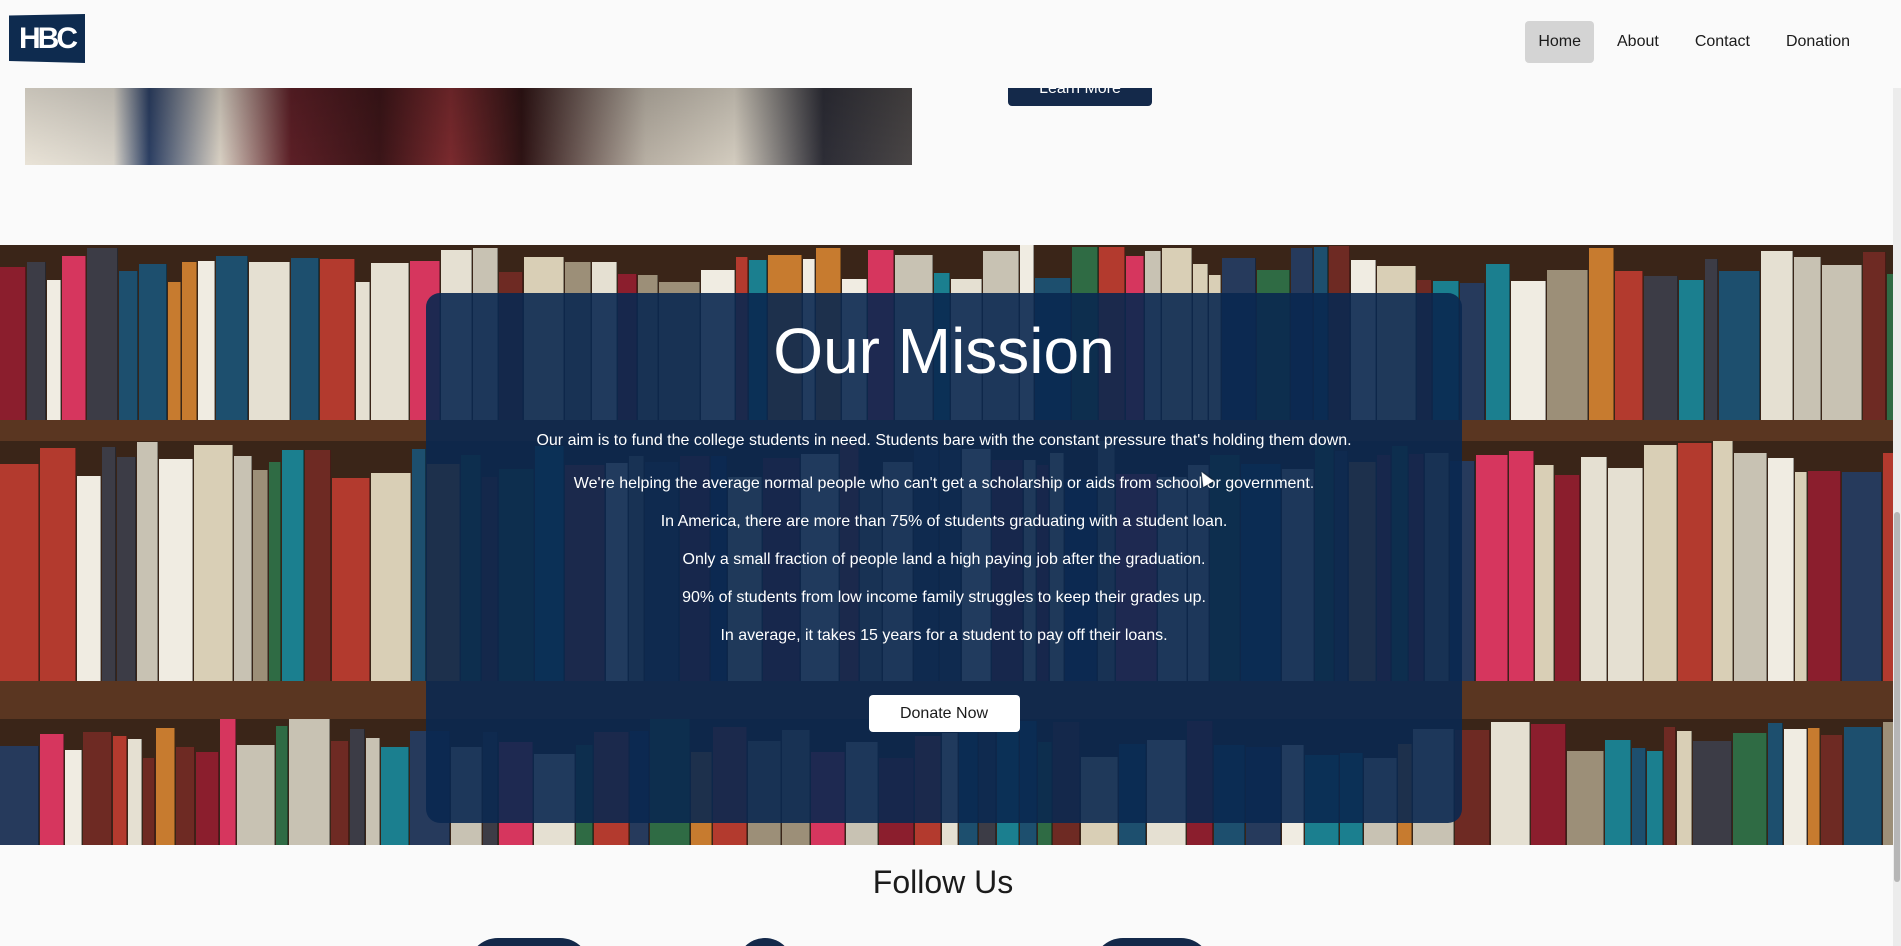 The image size is (1901, 946). Describe the element at coordinates (468, 126) in the screenshot. I see `hero-students-image` at that location.